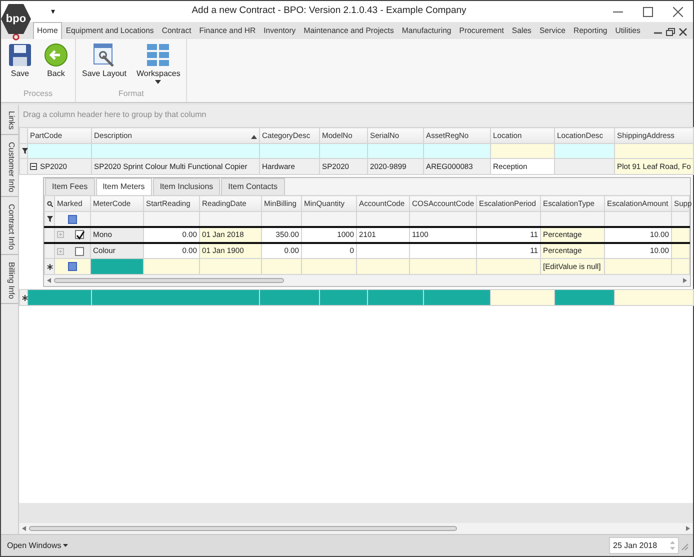 This screenshot has height=557, width=694. I want to click on ribbon-group-label: Process, so click(38, 94).